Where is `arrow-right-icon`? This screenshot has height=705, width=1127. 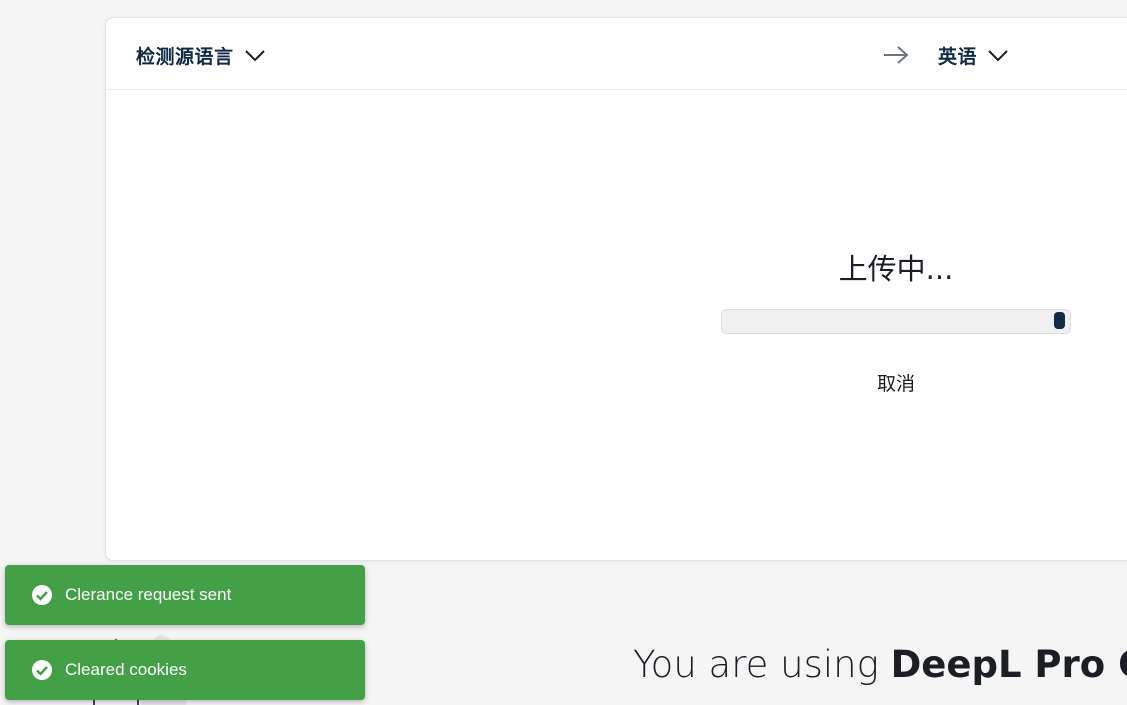 arrow-right-icon is located at coordinates (896, 55).